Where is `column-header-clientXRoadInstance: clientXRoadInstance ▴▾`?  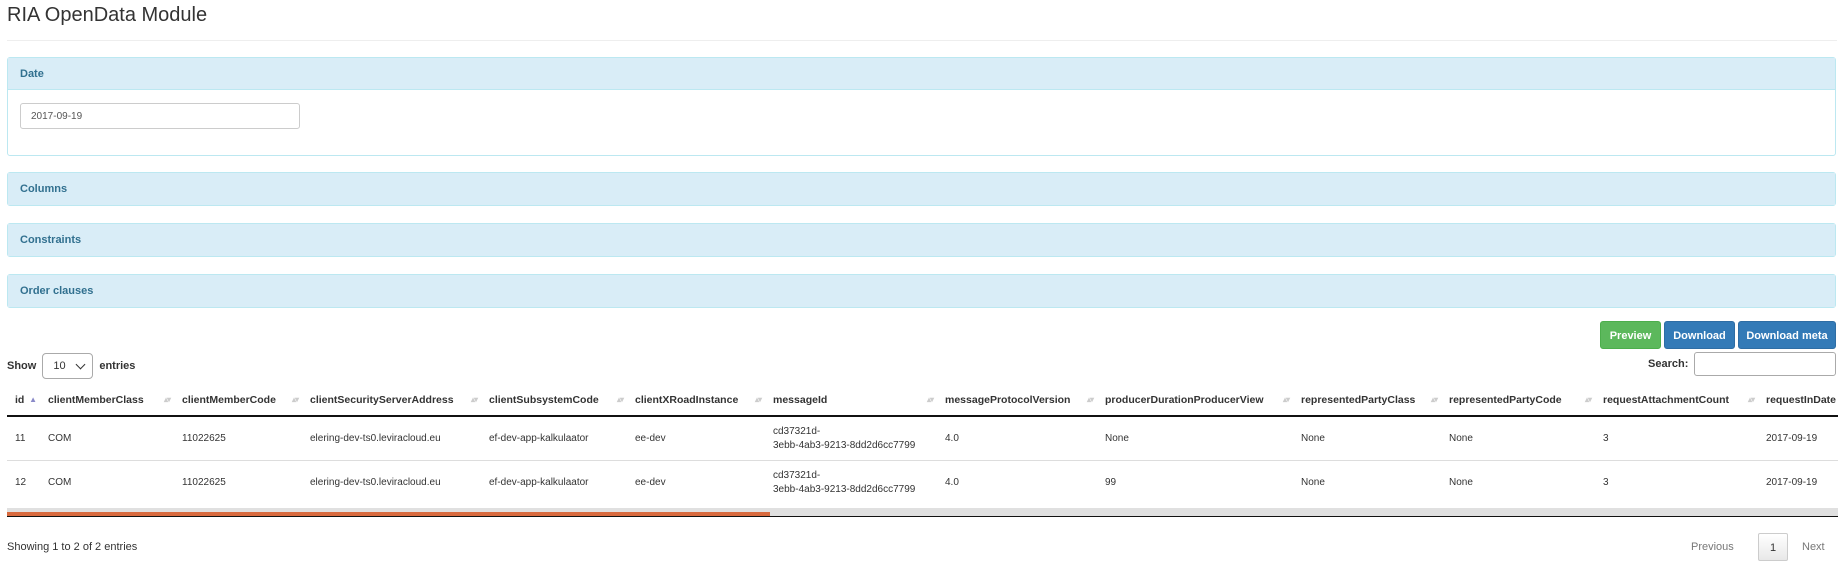
column-header-clientXRoadInstance: clientXRoadInstance ▴▾ is located at coordinates (696, 401).